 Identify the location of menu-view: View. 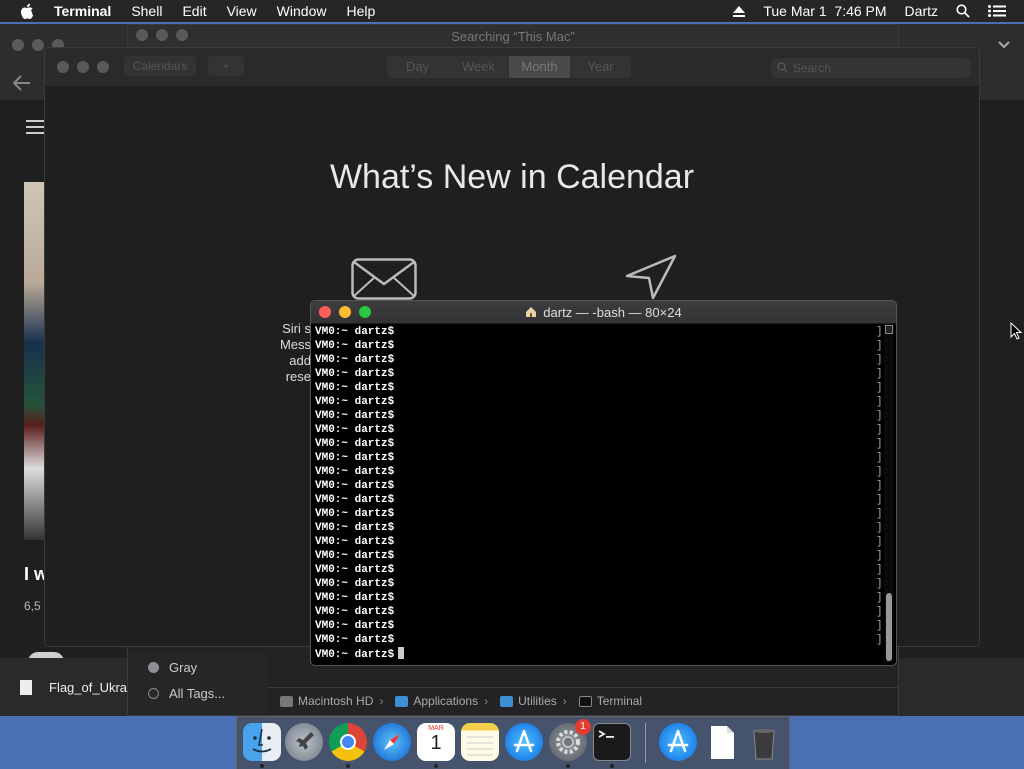
(242, 11).